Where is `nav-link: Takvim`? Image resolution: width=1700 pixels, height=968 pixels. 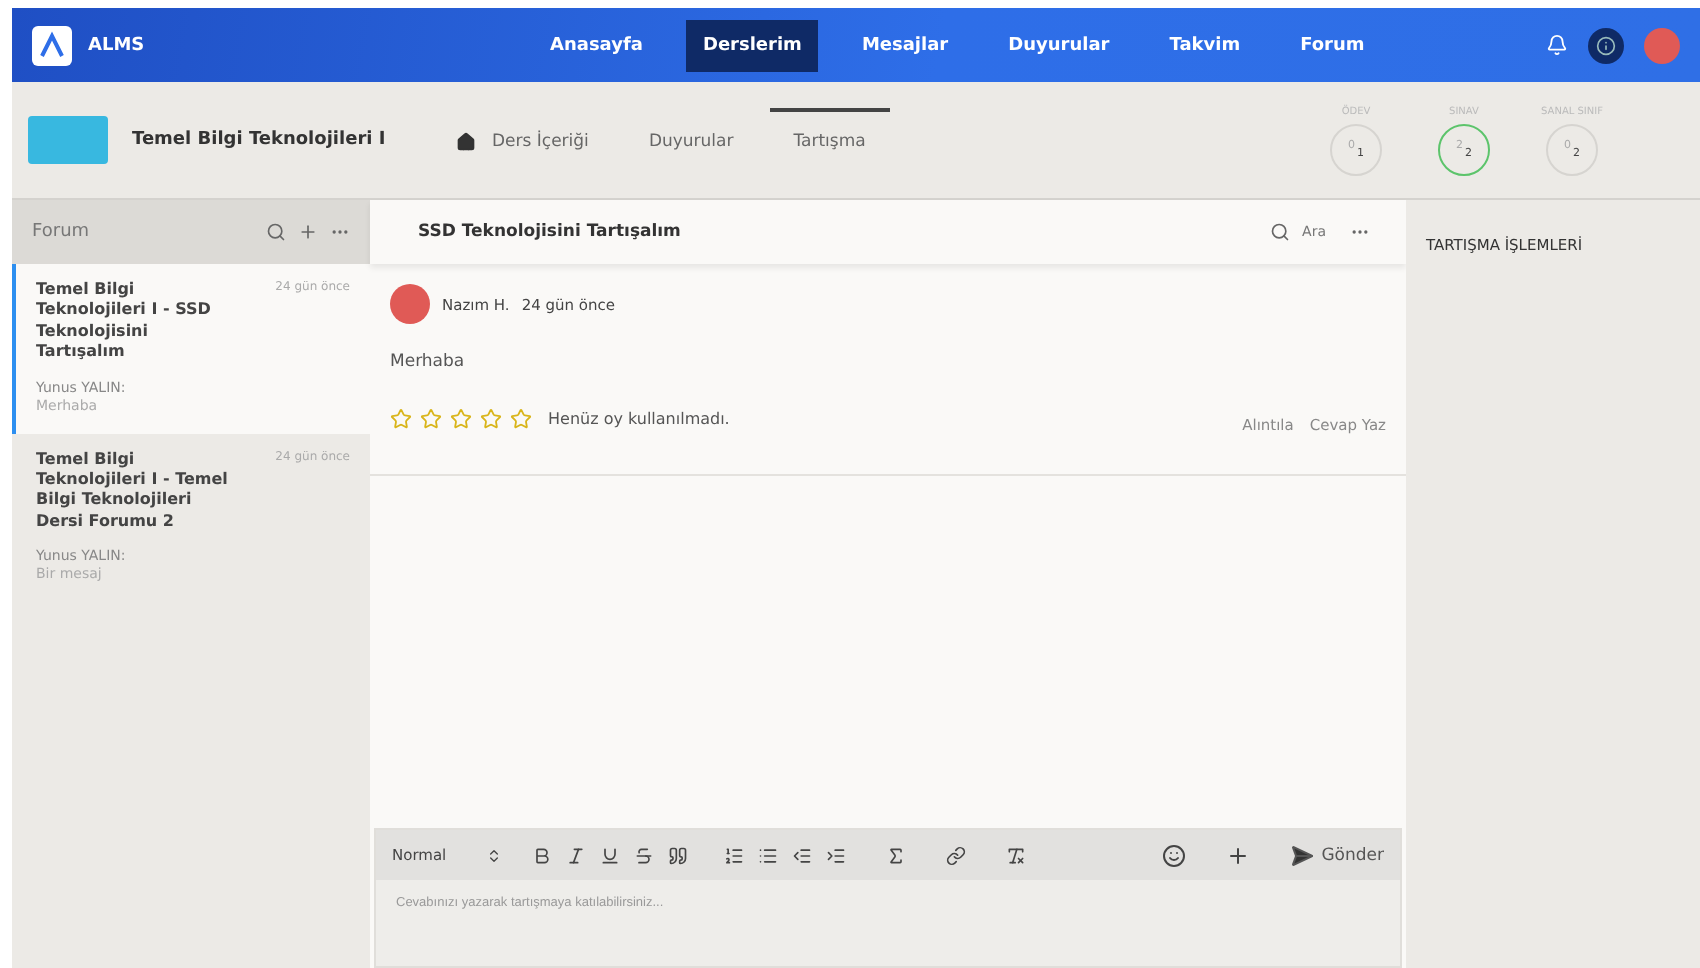
nav-link: Takvim is located at coordinates (1205, 45).